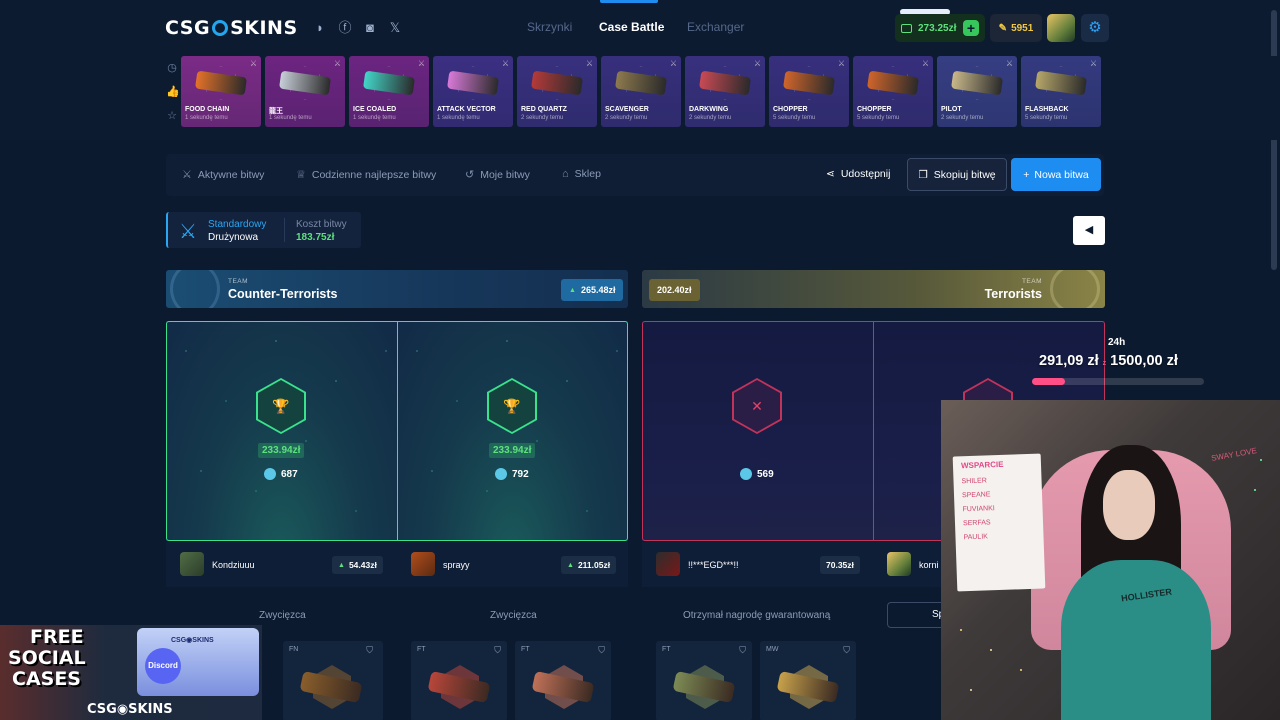 The image size is (1280, 720). Describe the element at coordinates (1013, 294) in the screenshot. I see `team-name: Terrorists` at that location.